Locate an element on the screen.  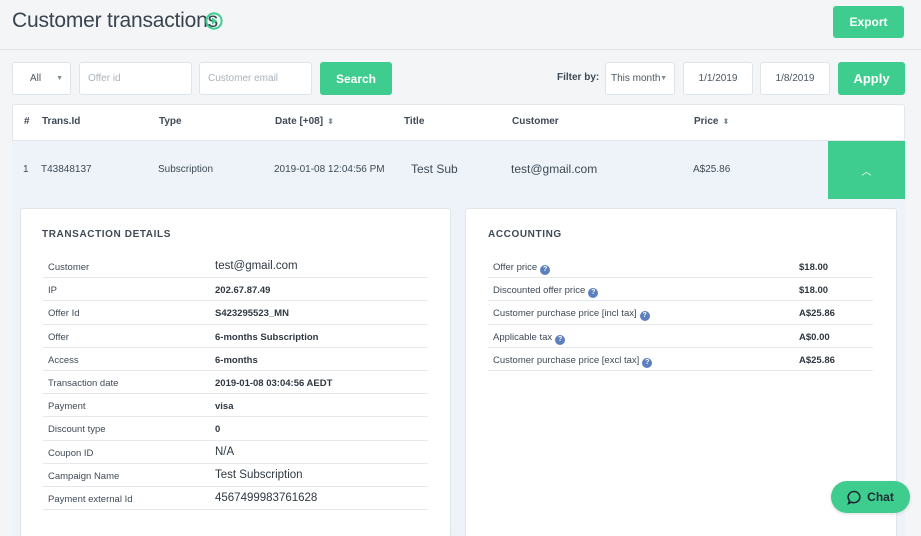
row-customer: test@gmail.com is located at coordinates (554, 169).